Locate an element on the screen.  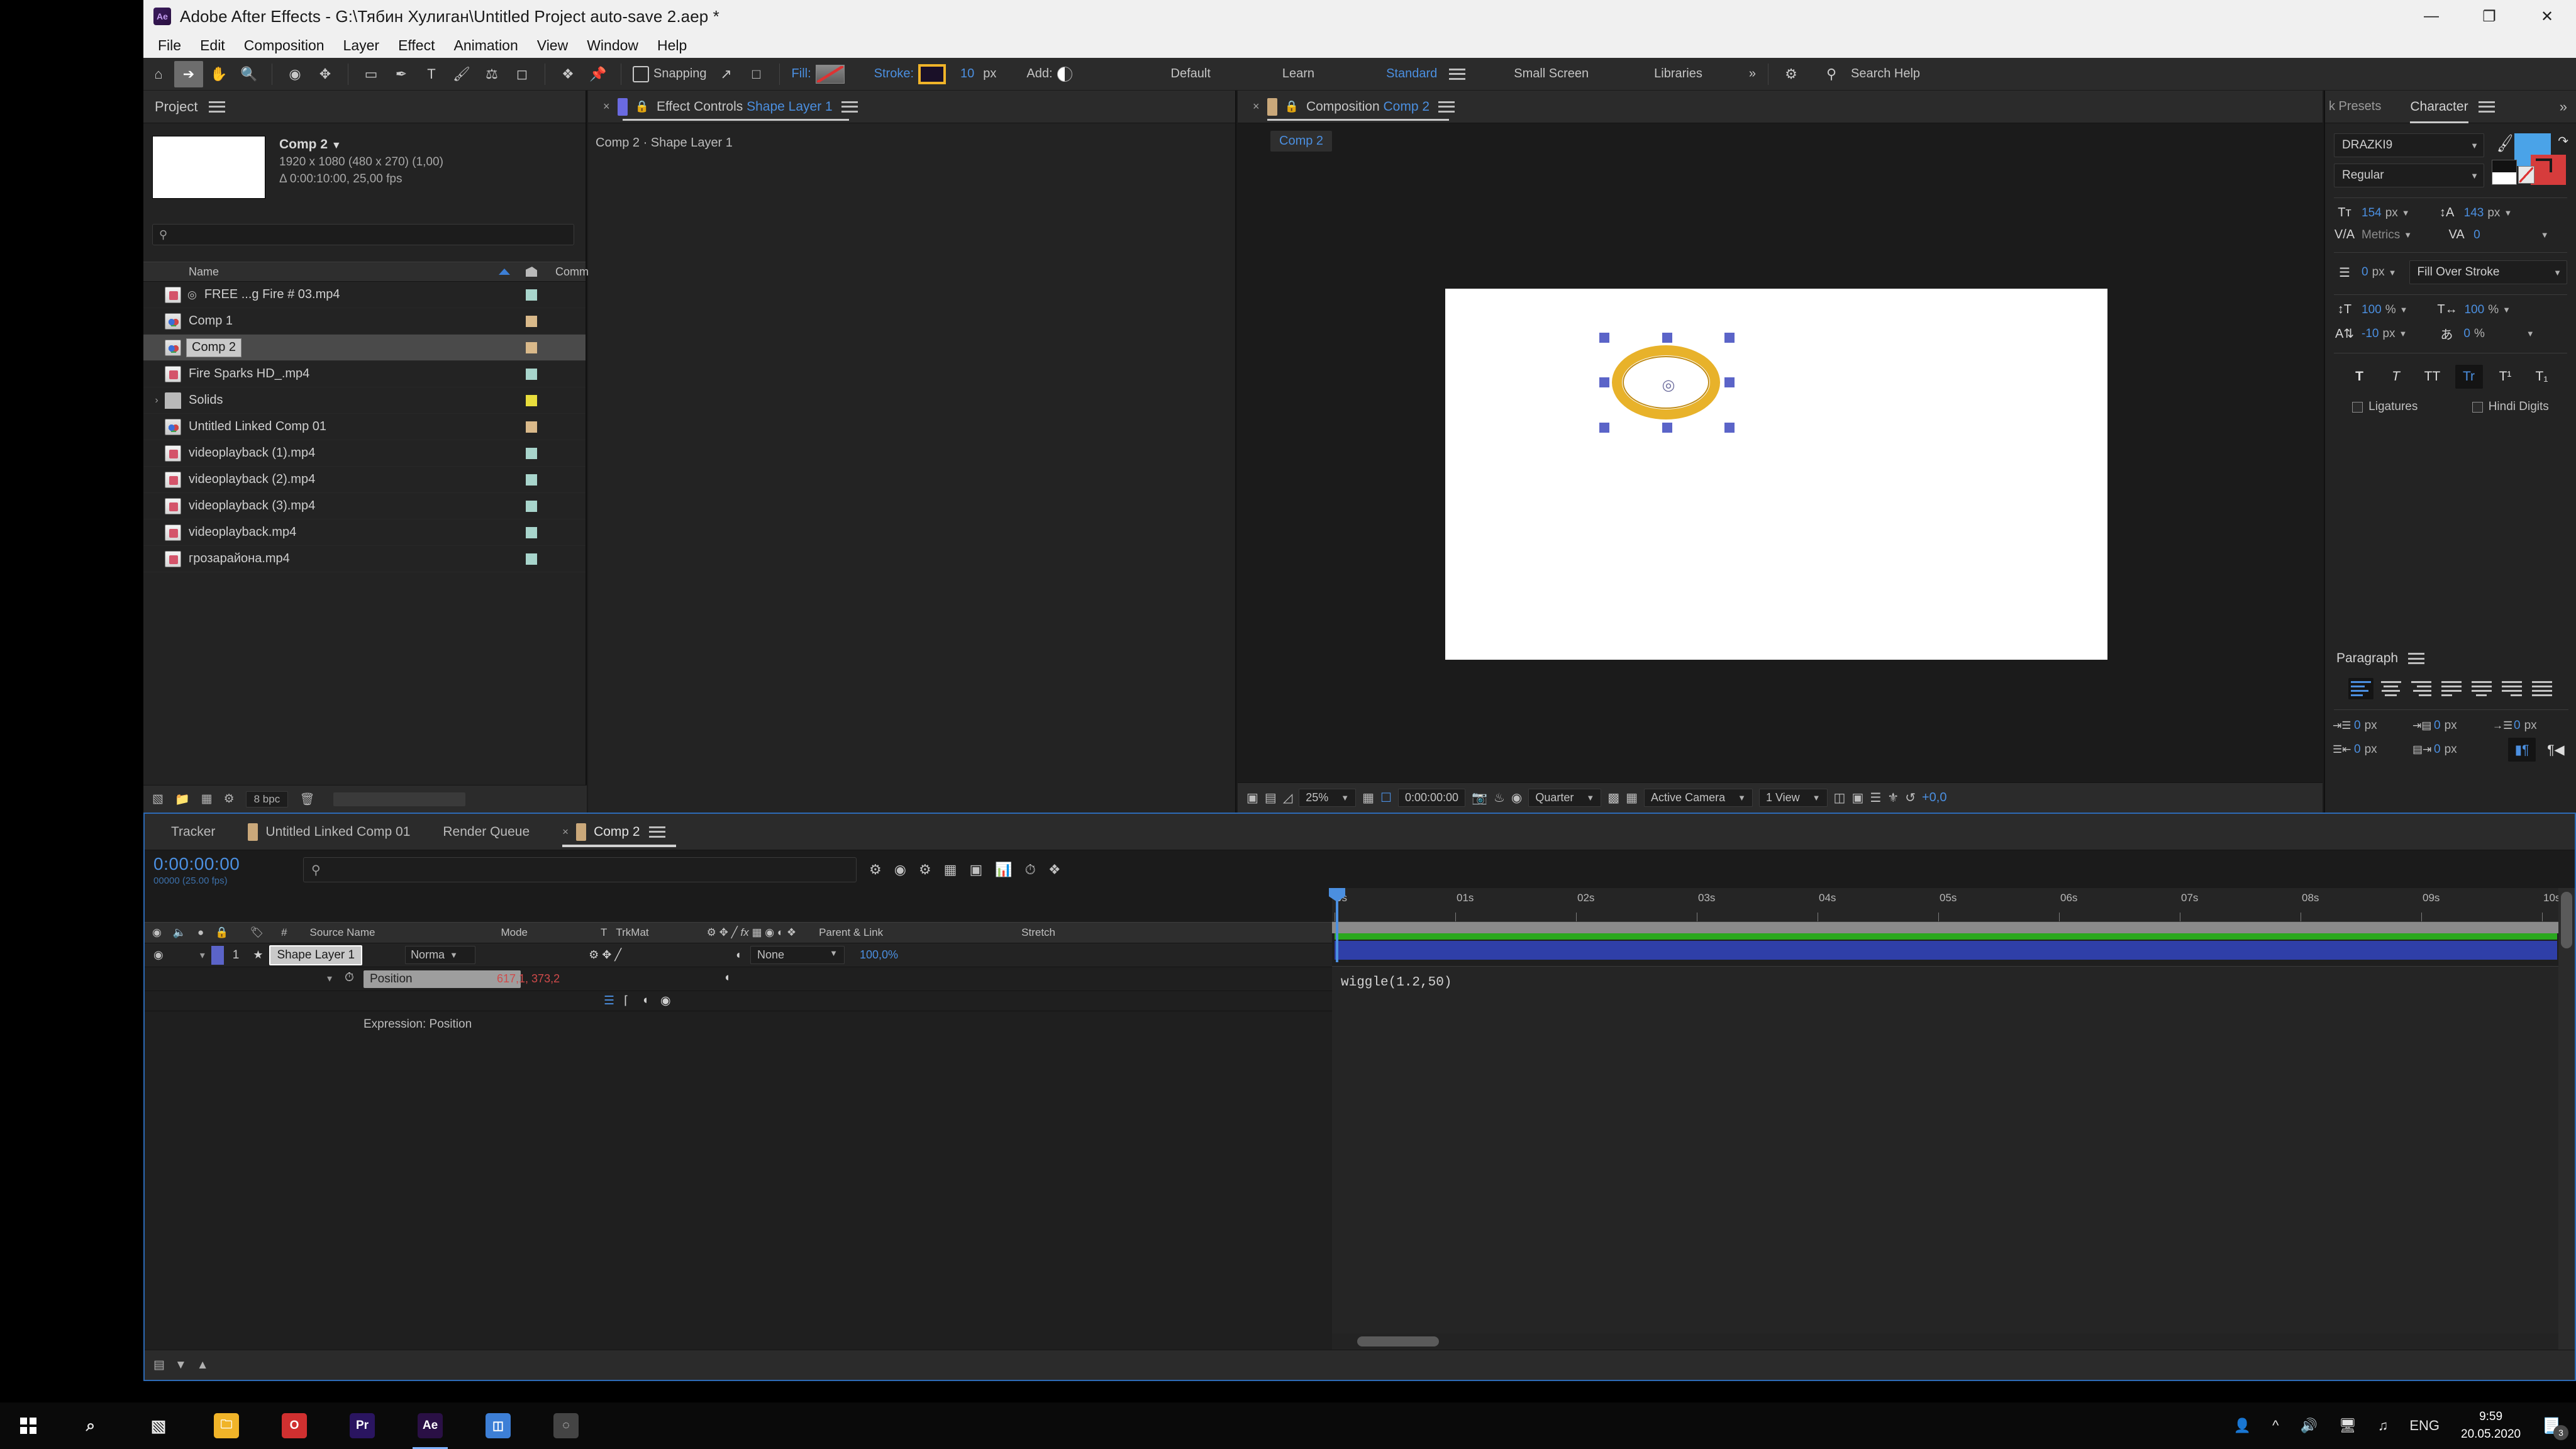
region-of-interest-icon: ☐ is located at coordinates (1386, 798).